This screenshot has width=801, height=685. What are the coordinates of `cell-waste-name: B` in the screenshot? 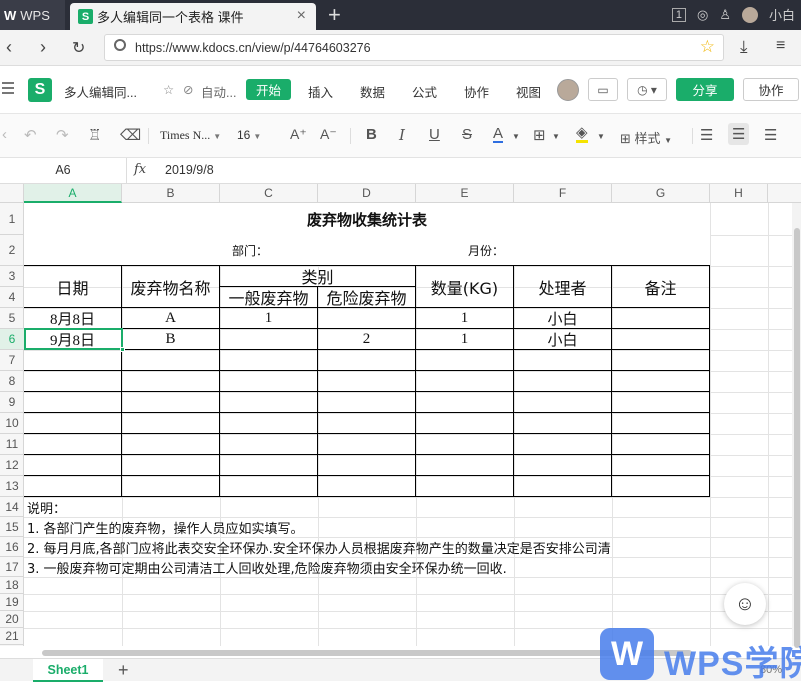 It's located at (170, 339).